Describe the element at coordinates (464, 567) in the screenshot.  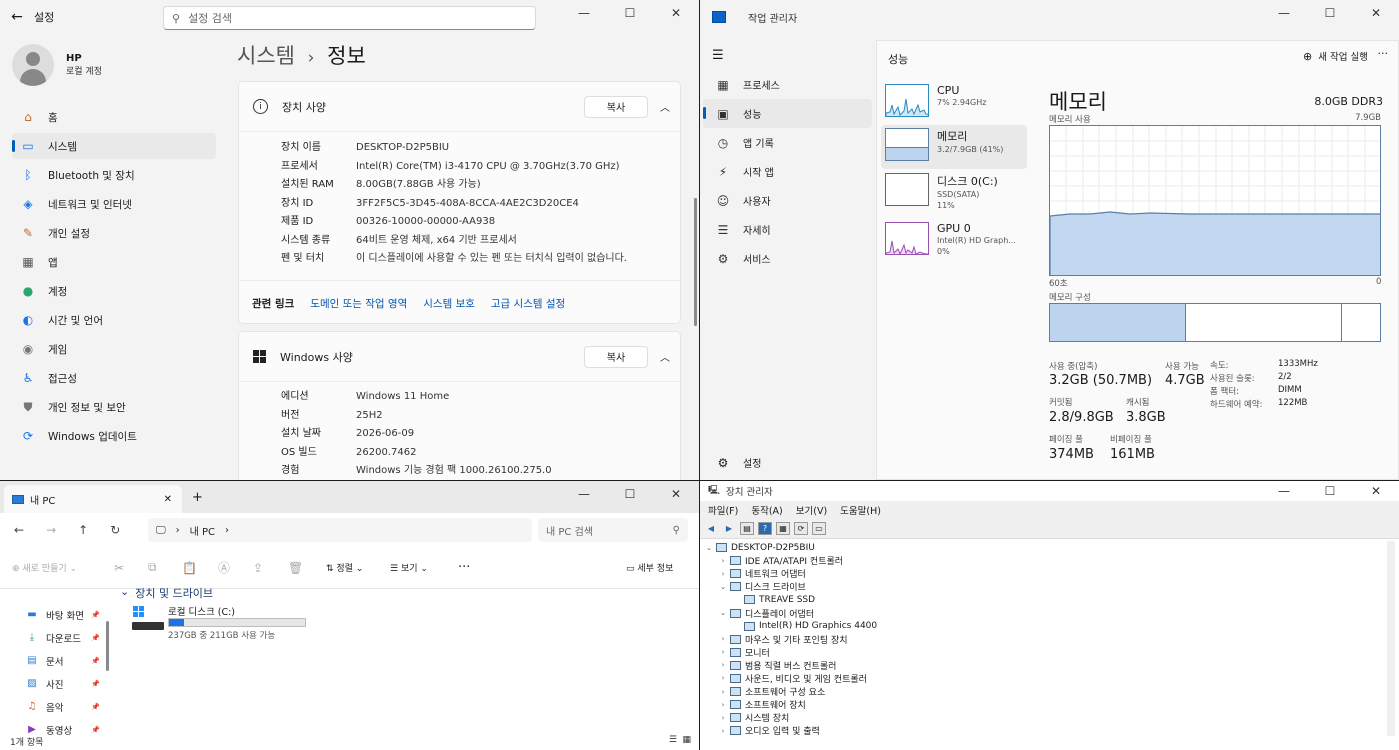
I see `more-options-button: ···` at that location.